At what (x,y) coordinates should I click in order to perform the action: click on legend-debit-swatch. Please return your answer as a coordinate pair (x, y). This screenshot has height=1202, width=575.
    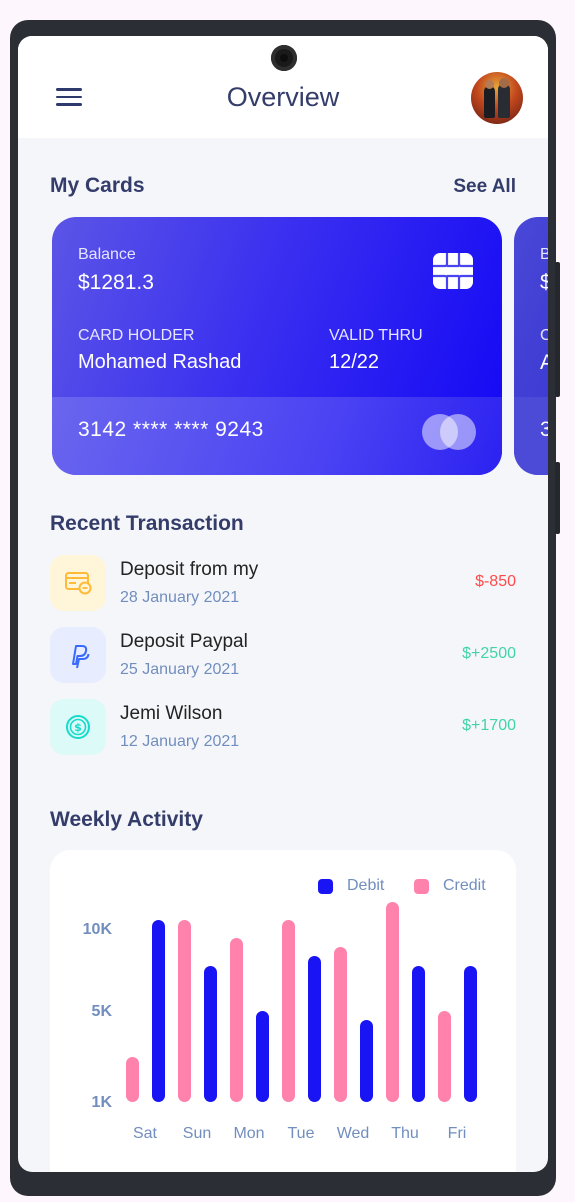
    Looking at the image, I should click on (325, 886).